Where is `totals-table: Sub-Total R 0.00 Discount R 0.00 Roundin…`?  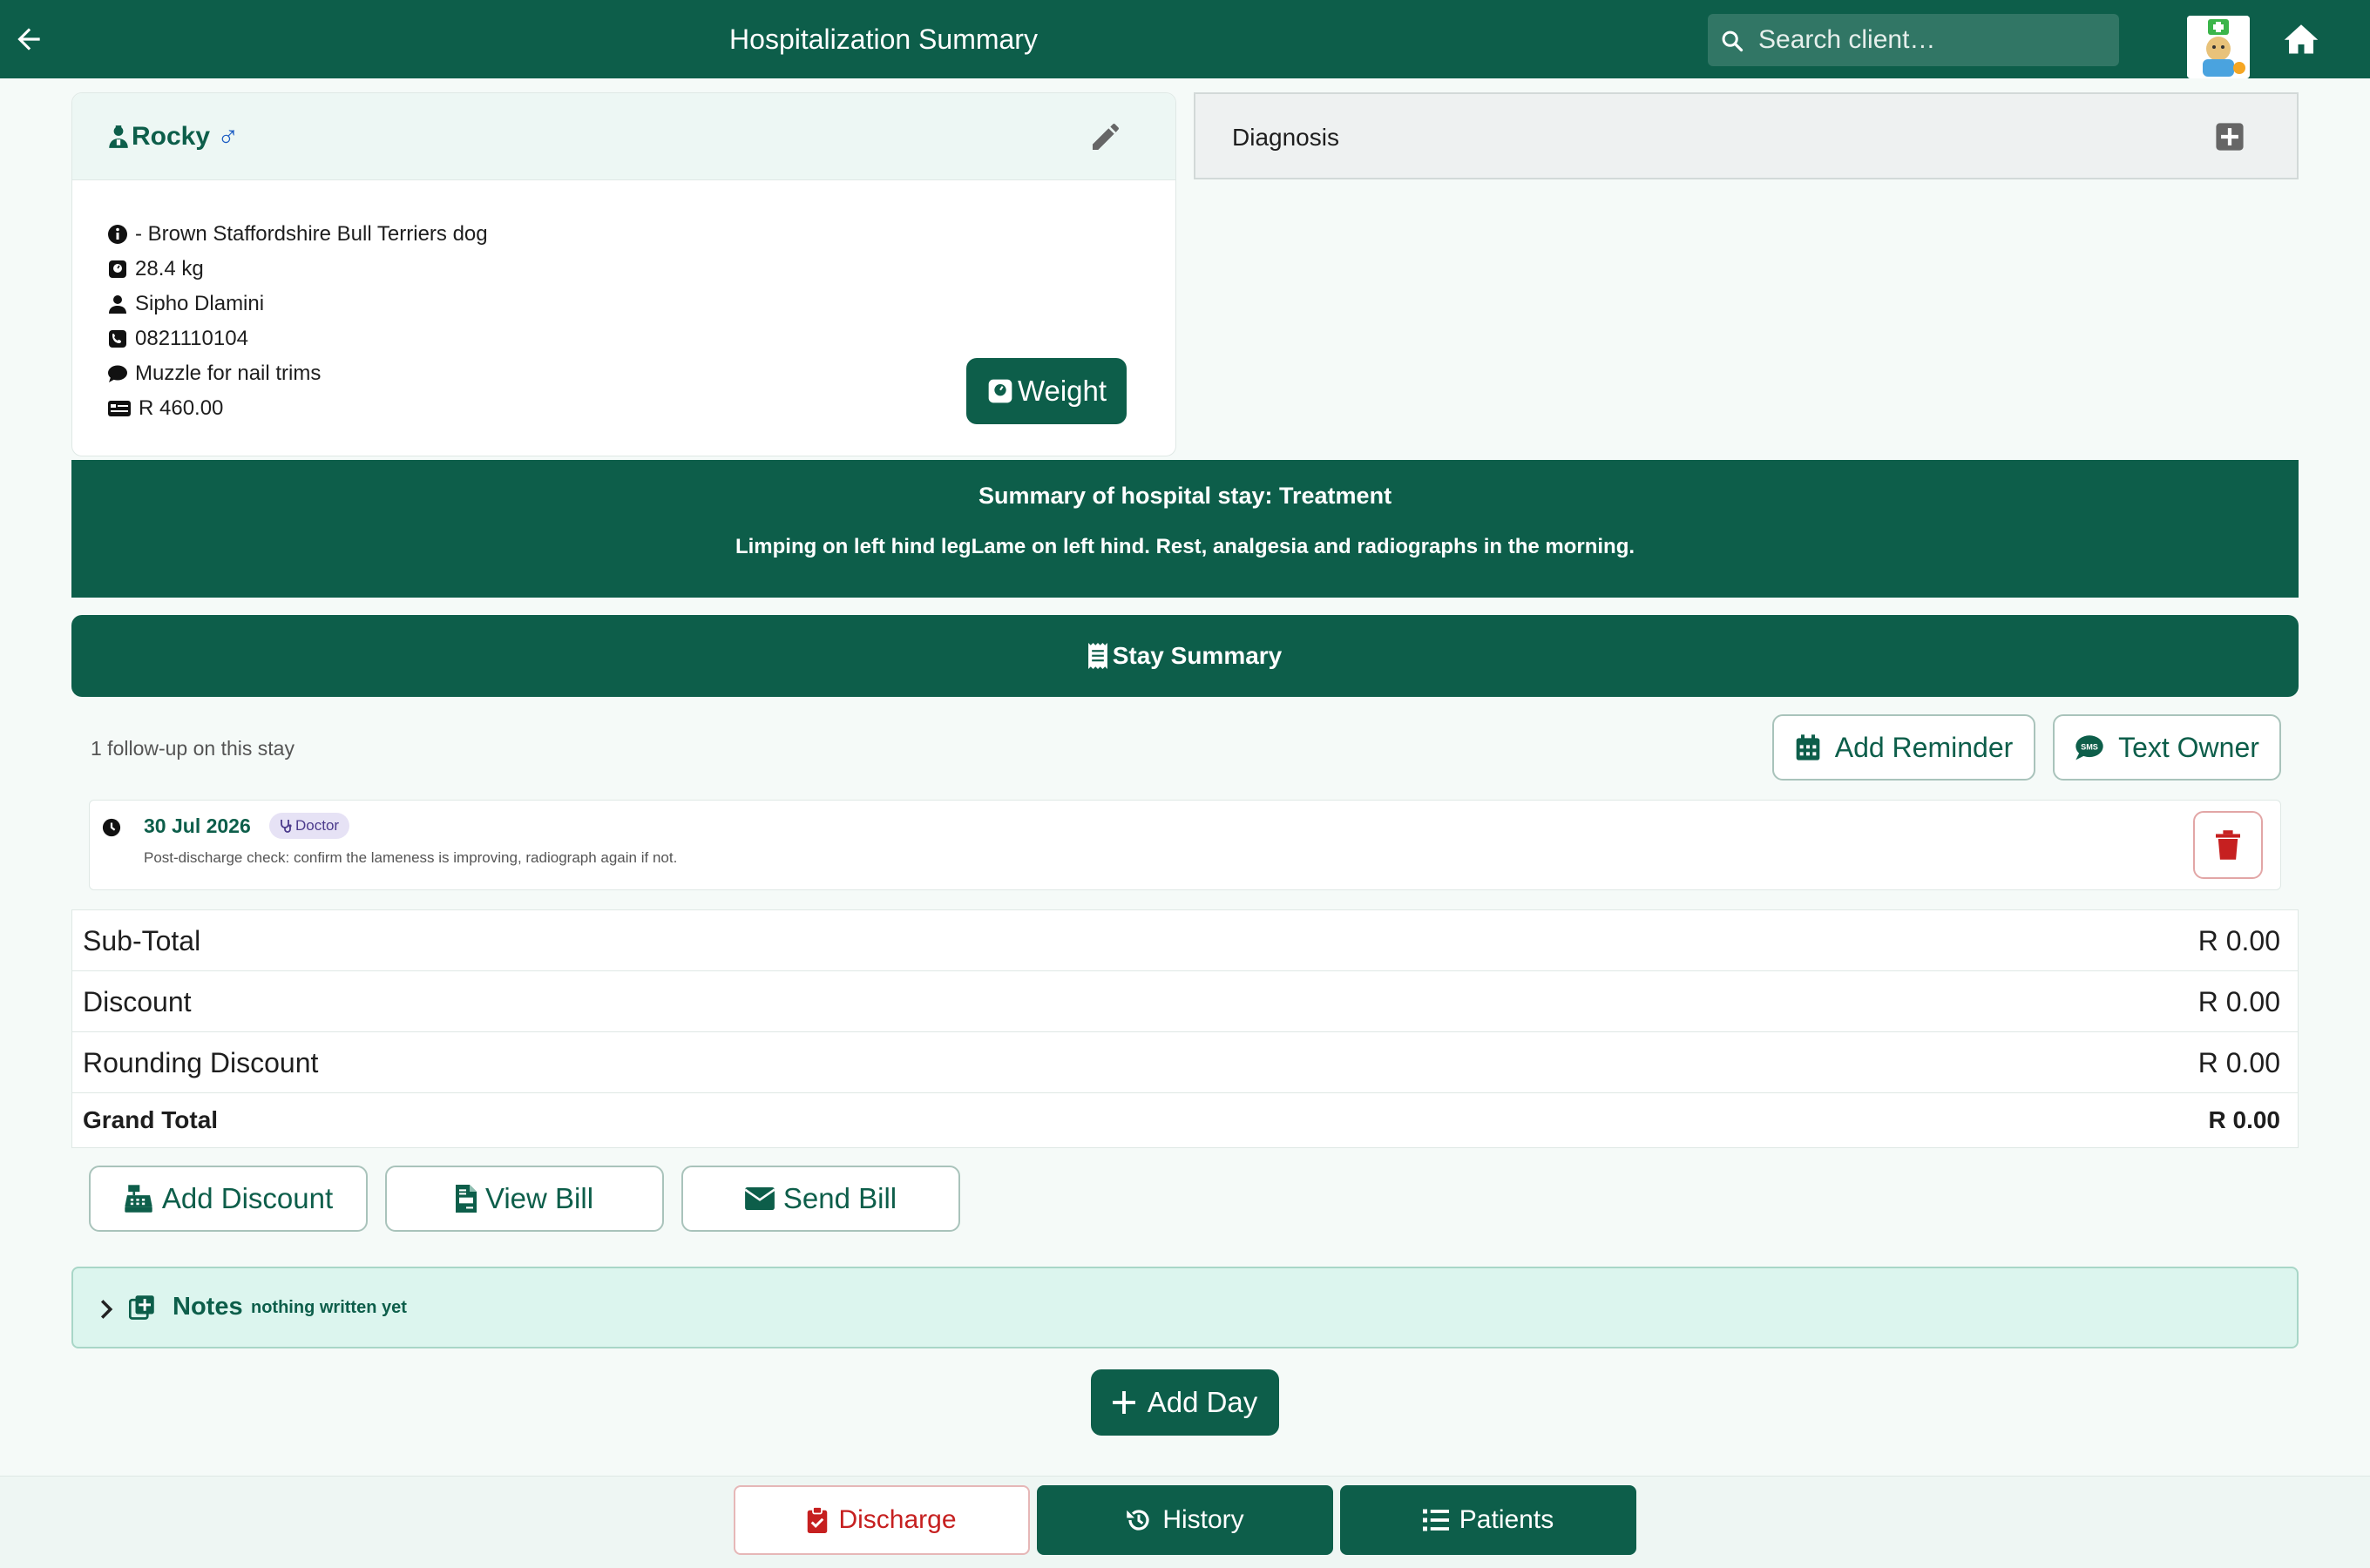 totals-table: Sub-Total R 0.00 Discount R 0.00 Roundin… is located at coordinates (1185, 1028).